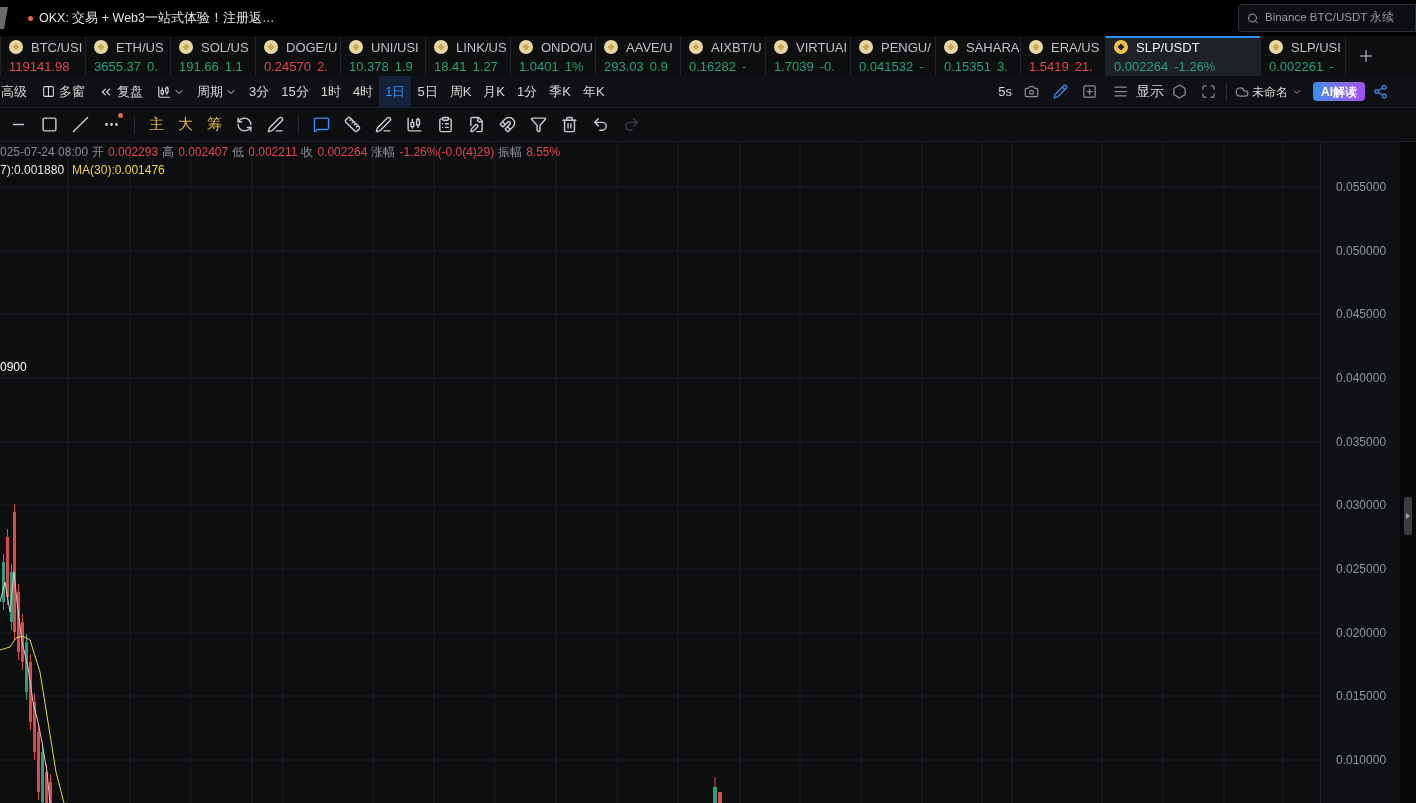 The image size is (1416, 803). What do you see at coordinates (1083, 67) in the screenshot?
I see `ticker-change: 21.` at bounding box center [1083, 67].